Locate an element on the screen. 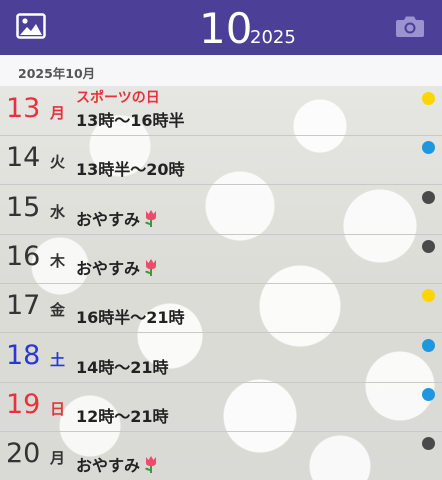  weekday-label: 土 is located at coordinates (58, 359).